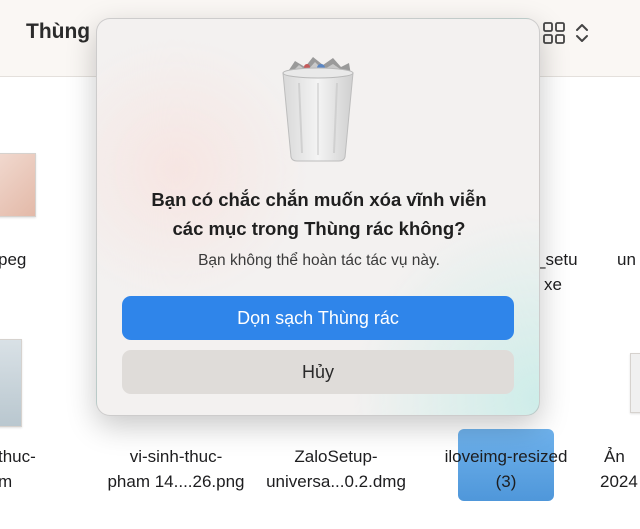 This screenshot has height=529, width=640. Describe the element at coordinates (18, 469) in the screenshot. I see `file-label: thuc- m` at that location.